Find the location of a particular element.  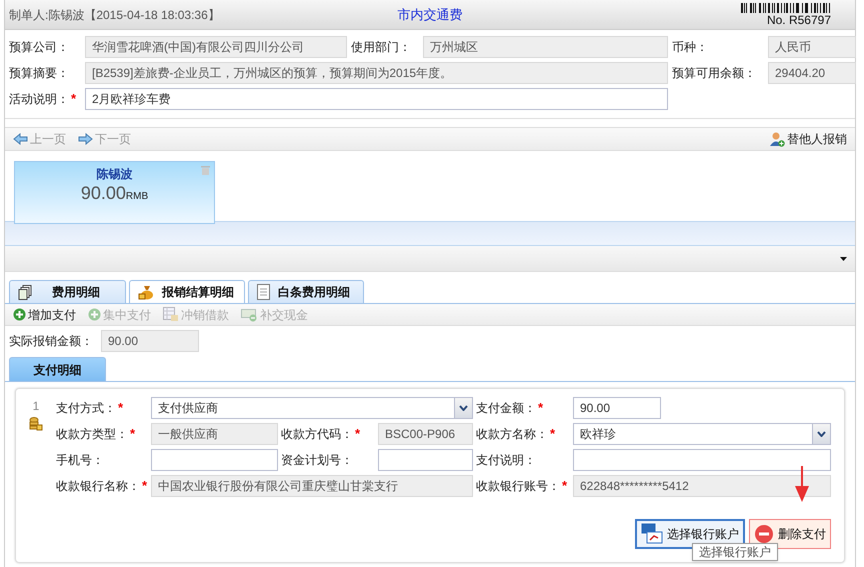

tab: 支付明细 is located at coordinates (57, 369).